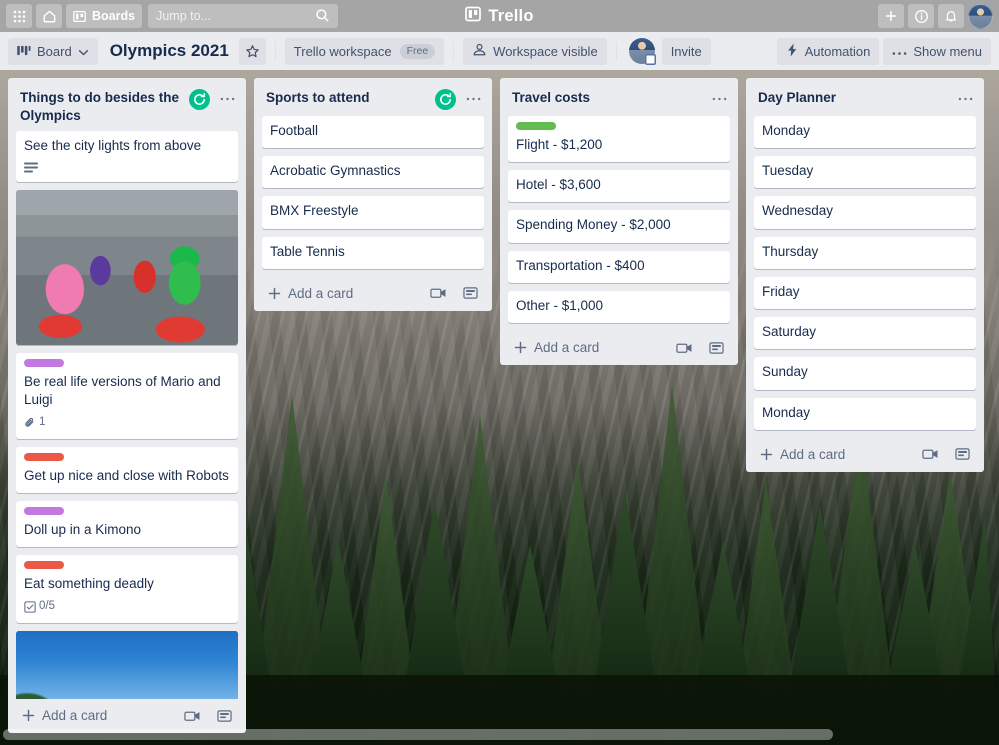 The width and height of the screenshot is (999, 745). Describe the element at coordinates (921, 16) in the screenshot. I see `info-circle-icon` at that location.